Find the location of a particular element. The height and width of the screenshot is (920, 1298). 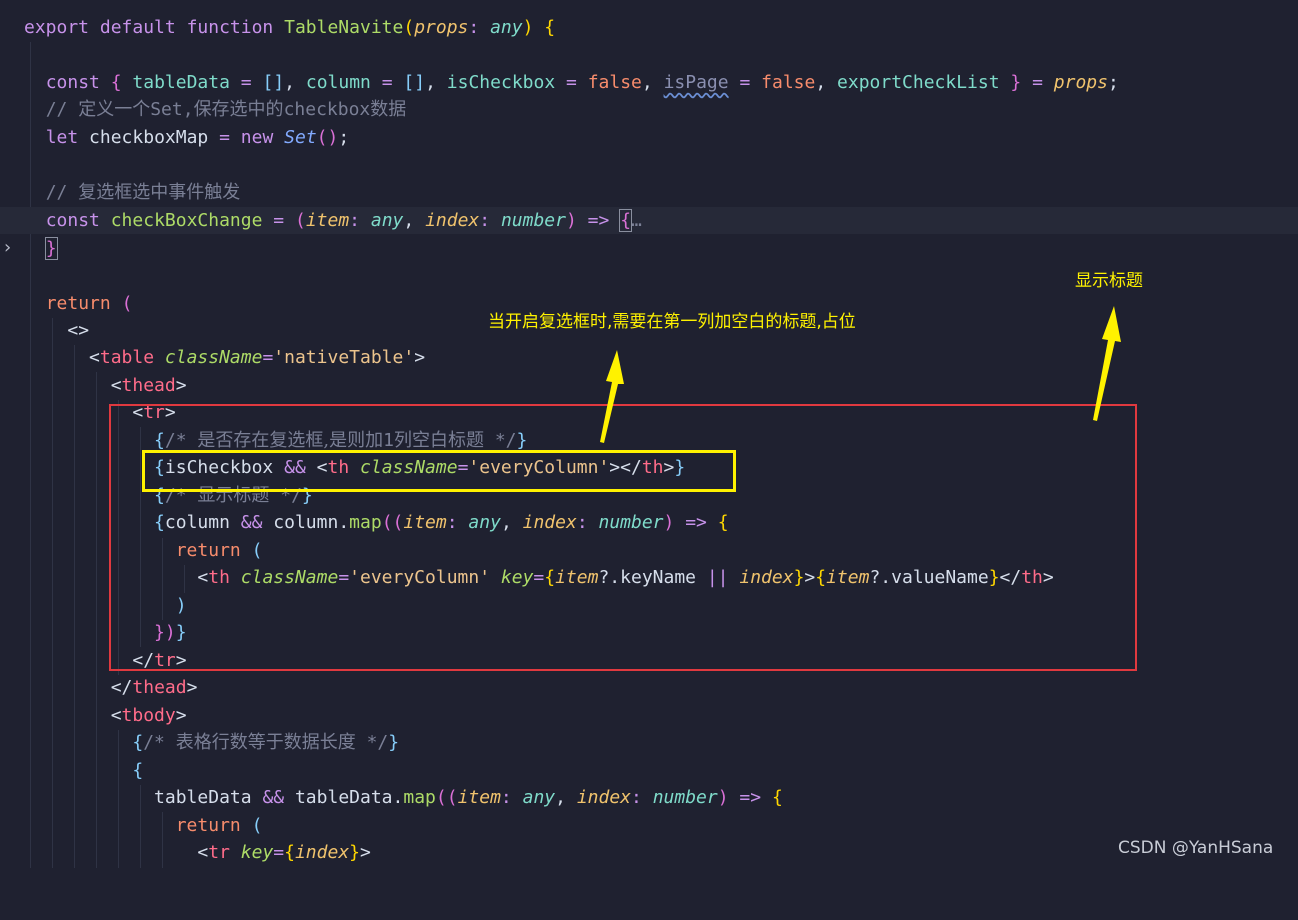

punctuation: [] is located at coordinates (273, 82).